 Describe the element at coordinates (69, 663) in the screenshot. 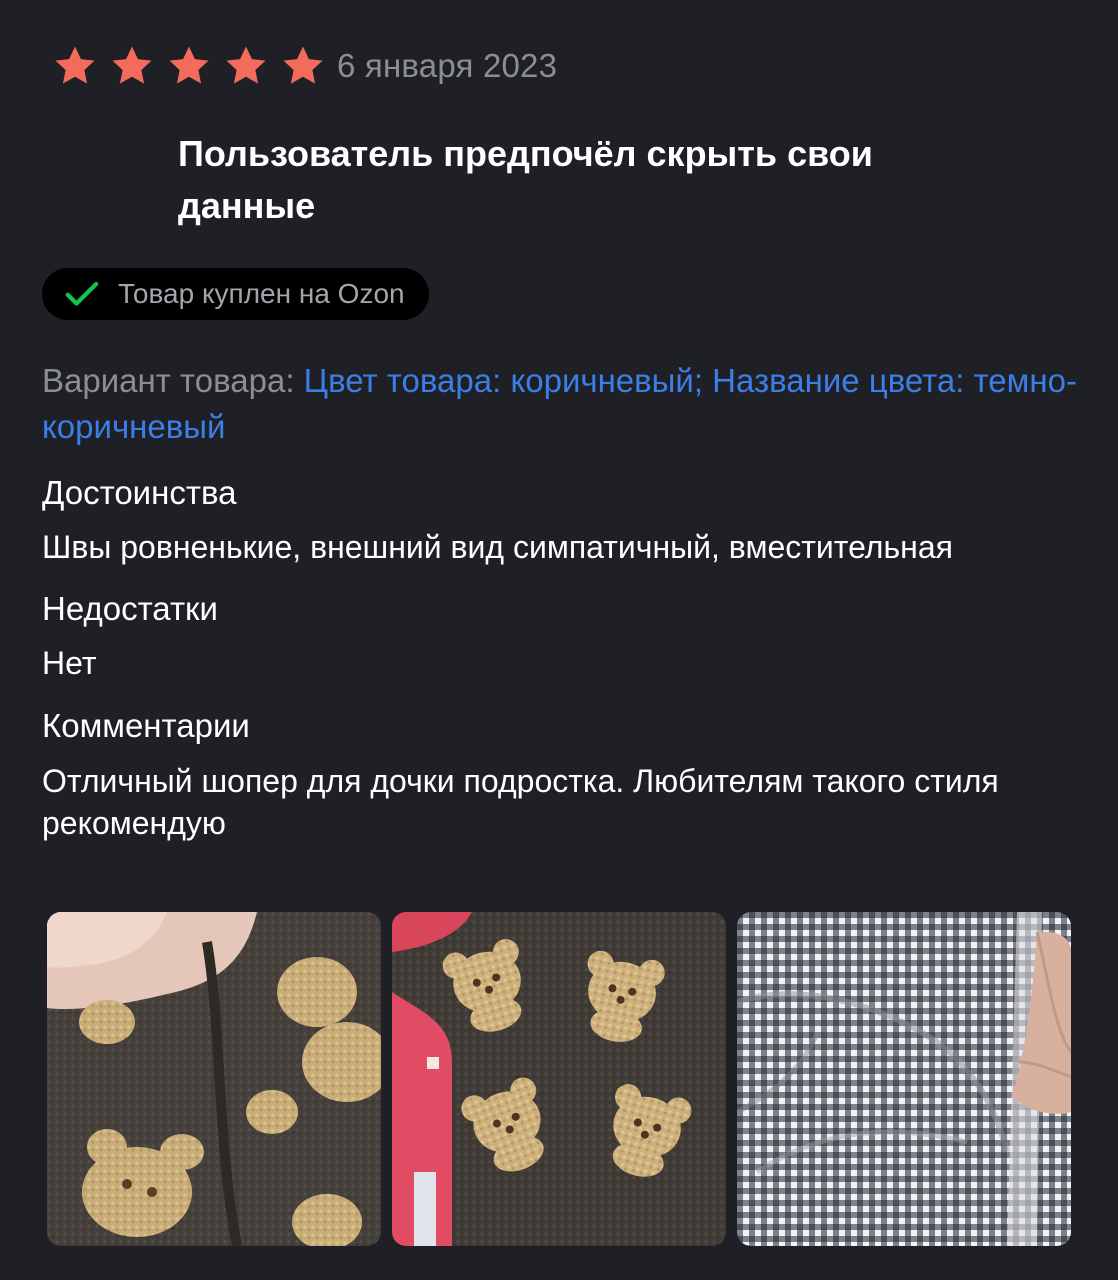

I see `cons-text: Нет` at that location.